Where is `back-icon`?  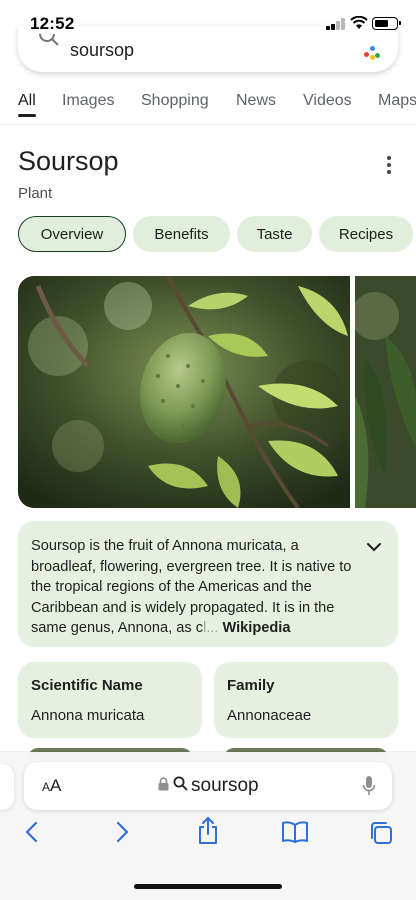
back-icon is located at coordinates (32, 834).